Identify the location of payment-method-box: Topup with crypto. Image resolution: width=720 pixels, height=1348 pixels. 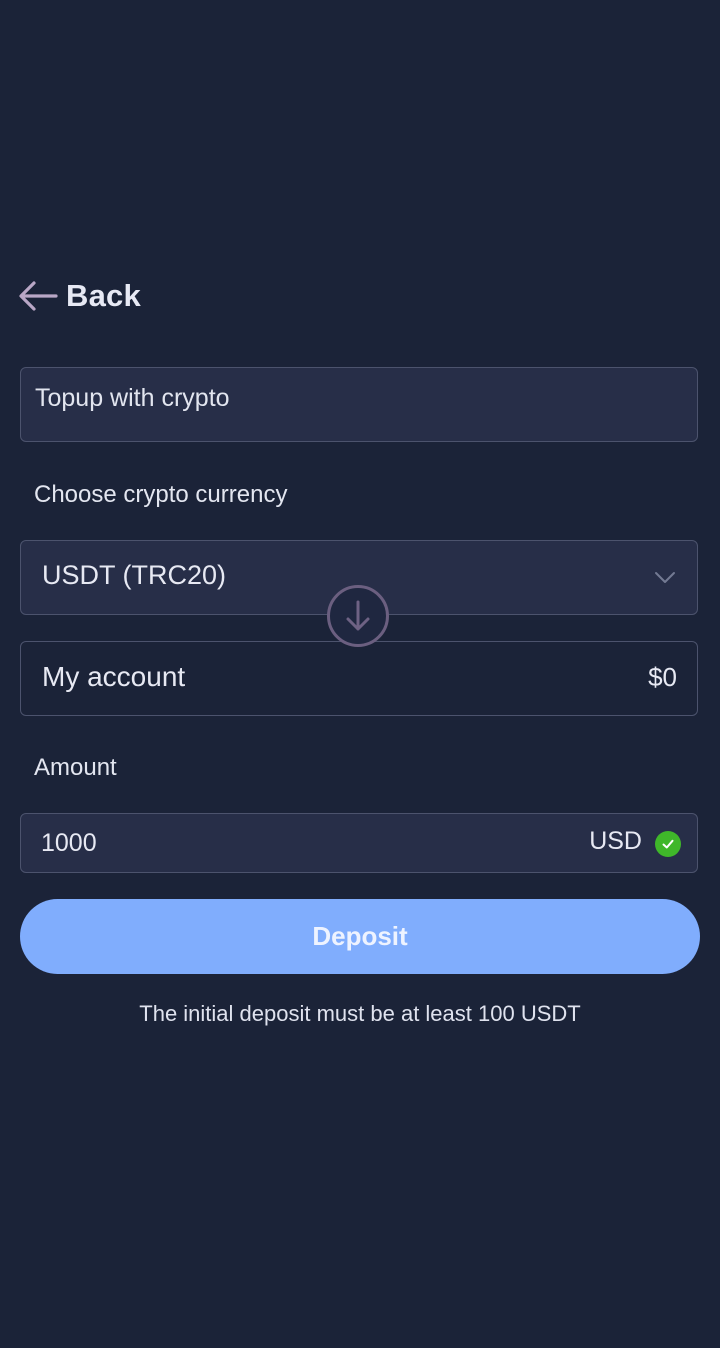
(359, 404).